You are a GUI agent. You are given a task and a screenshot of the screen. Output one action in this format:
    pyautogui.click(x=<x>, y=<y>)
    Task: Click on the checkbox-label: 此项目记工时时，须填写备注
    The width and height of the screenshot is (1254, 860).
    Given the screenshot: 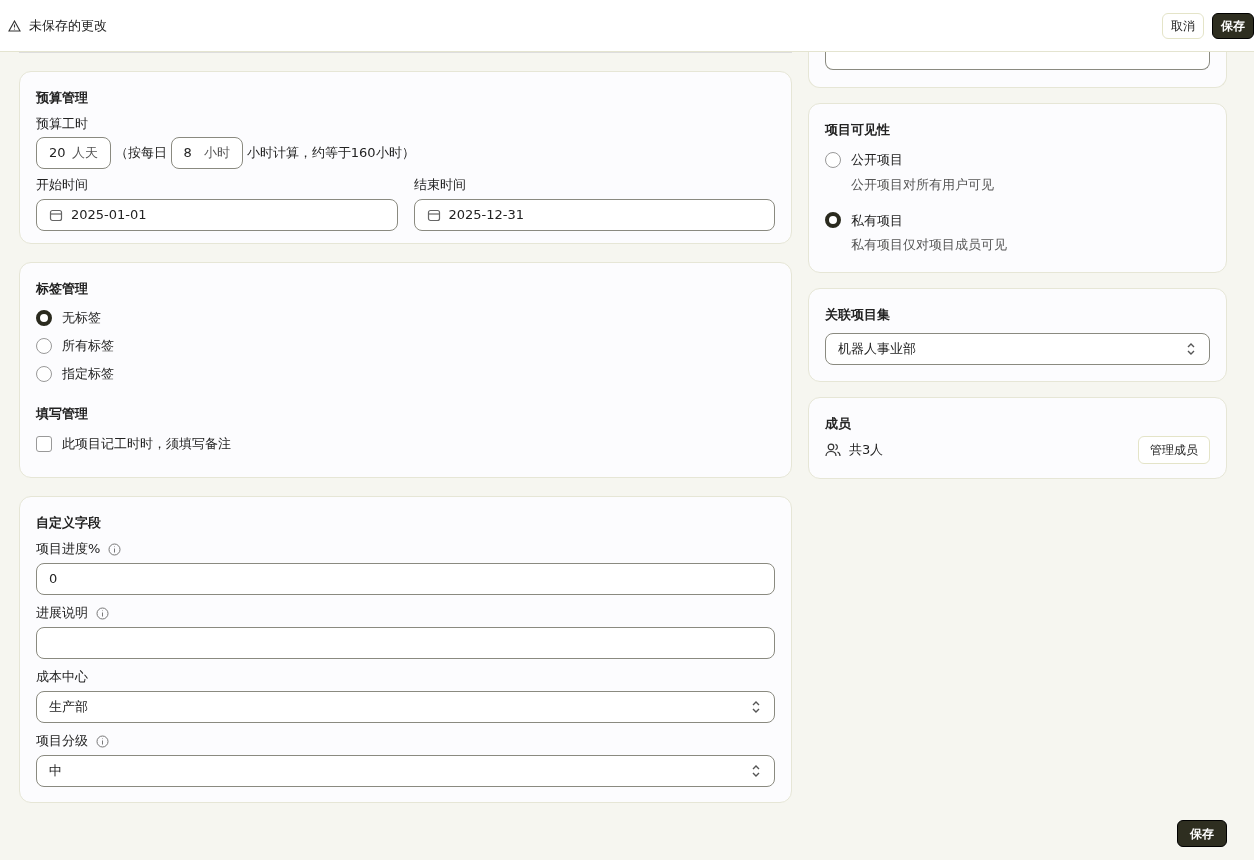 What is the action you would take?
    pyautogui.click(x=146, y=444)
    